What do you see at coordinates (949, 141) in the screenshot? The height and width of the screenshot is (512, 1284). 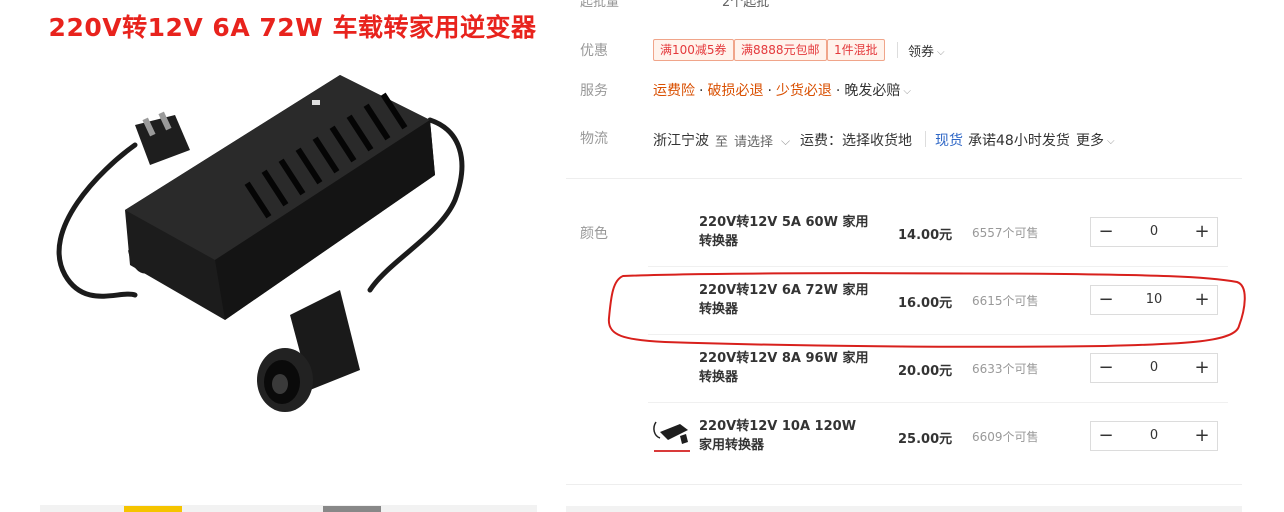 I see `in-stock-tag: 现货` at bounding box center [949, 141].